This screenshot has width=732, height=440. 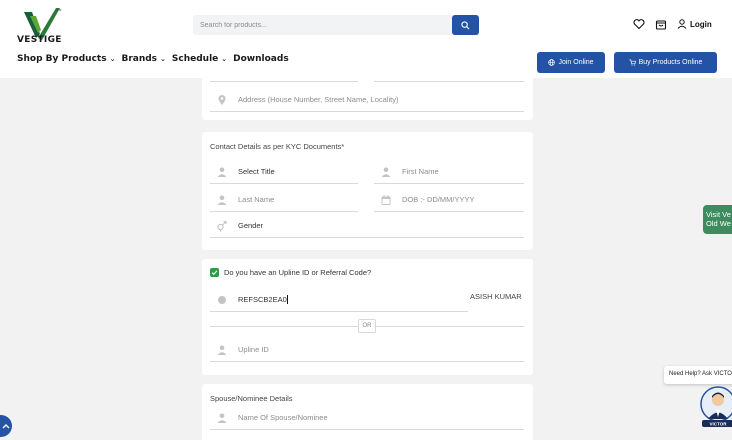 What do you see at coordinates (367, 326) in the screenshot?
I see `or-divider-label: OR` at bounding box center [367, 326].